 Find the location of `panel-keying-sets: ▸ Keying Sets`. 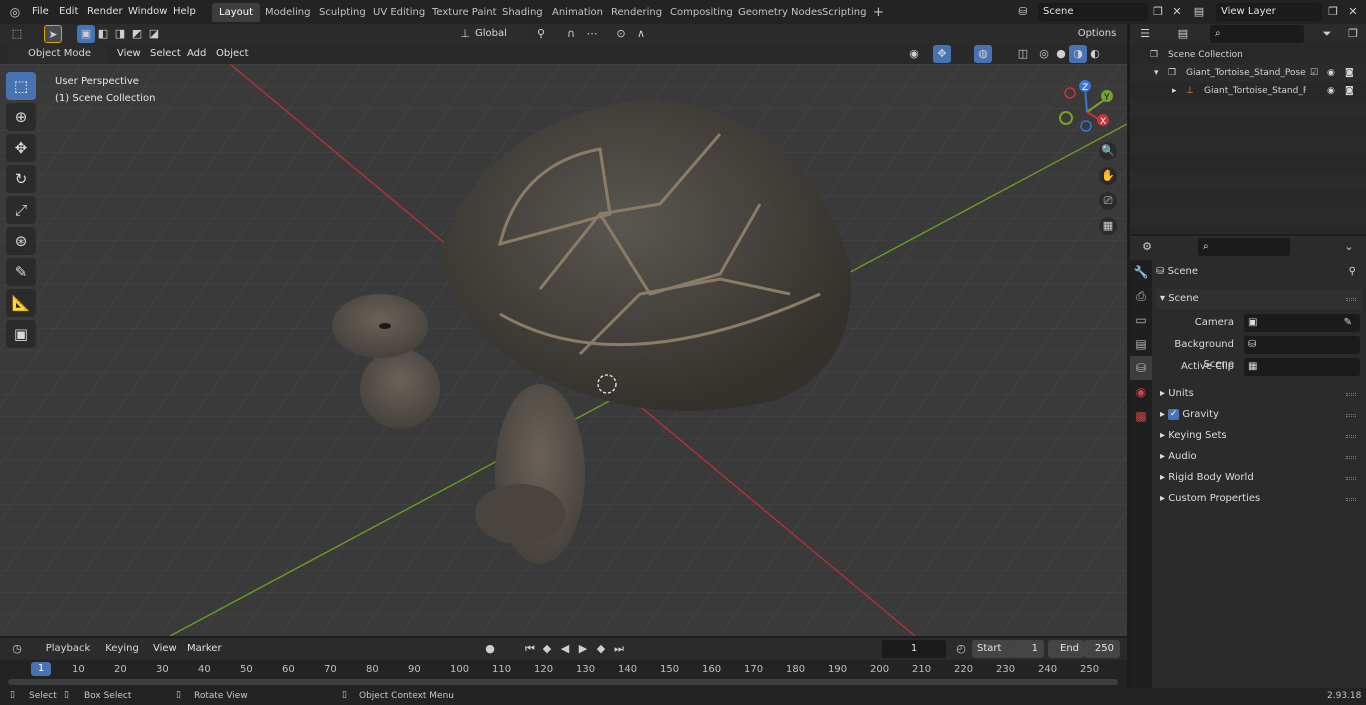

panel-keying-sets: ▸ Keying Sets is located at coordinates (1259, 436).